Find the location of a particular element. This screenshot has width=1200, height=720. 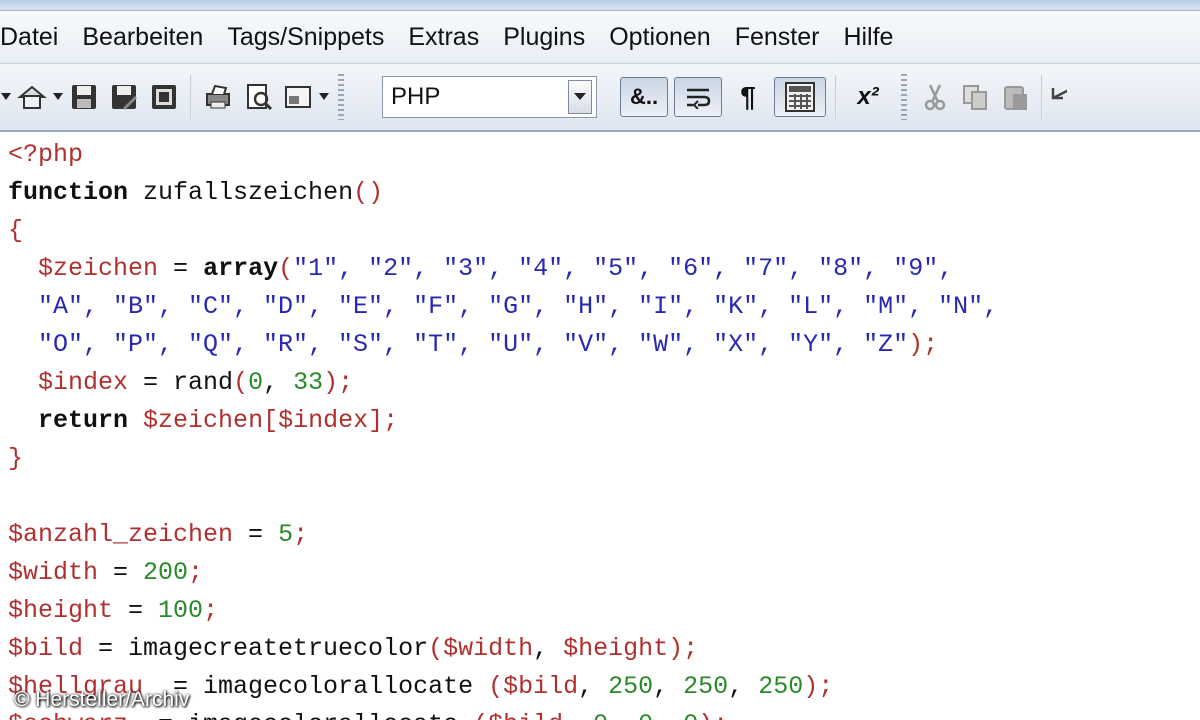

code-token: 100 is located at coordinates (181, 610).